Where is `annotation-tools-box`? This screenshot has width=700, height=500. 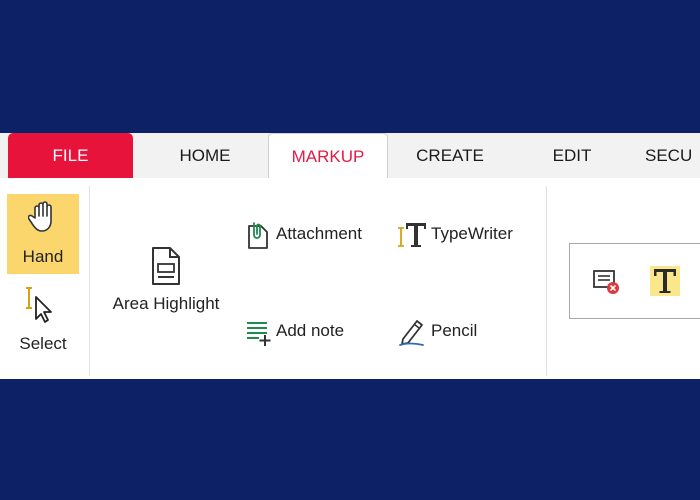
annotation-tools-box is located at coordinates (634, 281).